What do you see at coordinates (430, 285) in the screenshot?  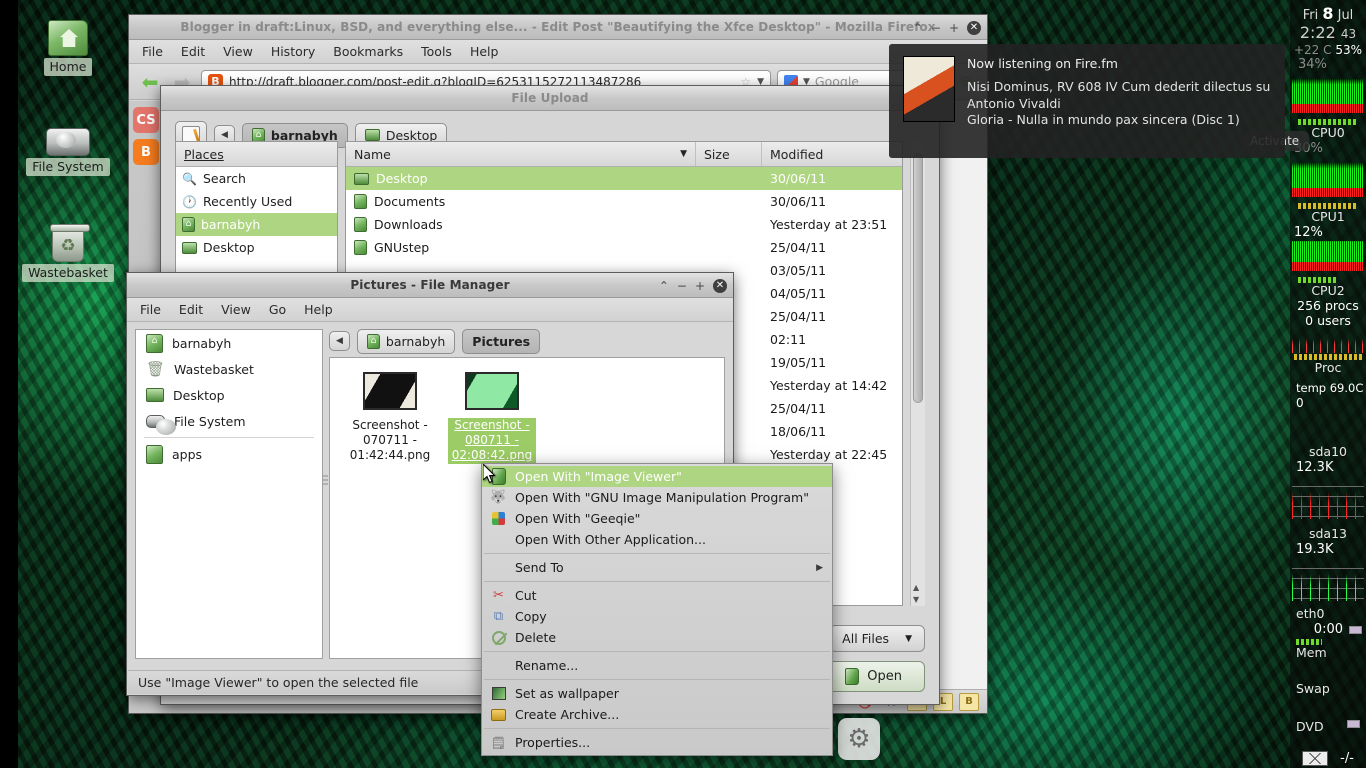 I see `filemanager-titlebar: Pictures - File Manager ⌃ − + ✕` at bounding box center [430, 285].